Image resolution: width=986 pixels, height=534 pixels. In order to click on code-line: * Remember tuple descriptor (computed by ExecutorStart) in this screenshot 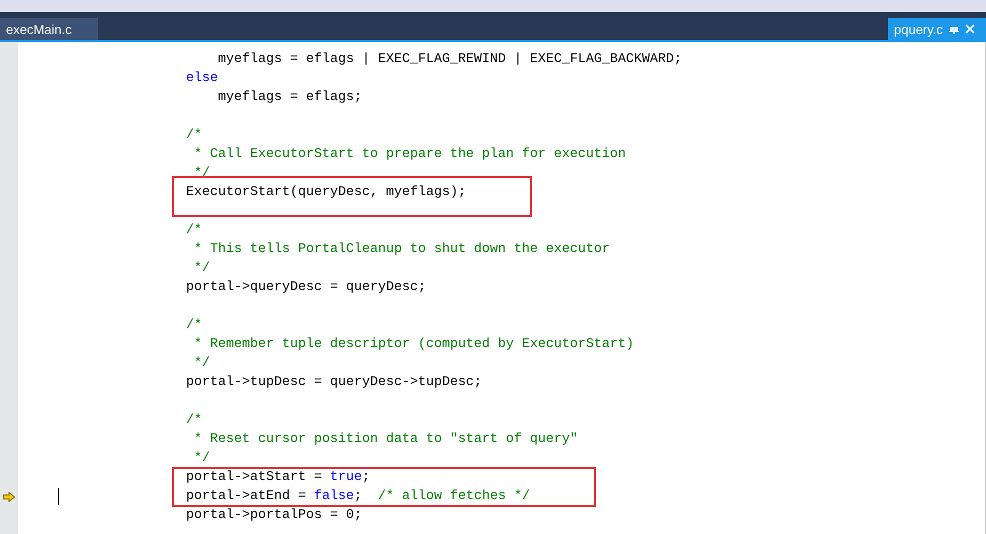, I will do `click(413, 344)`.